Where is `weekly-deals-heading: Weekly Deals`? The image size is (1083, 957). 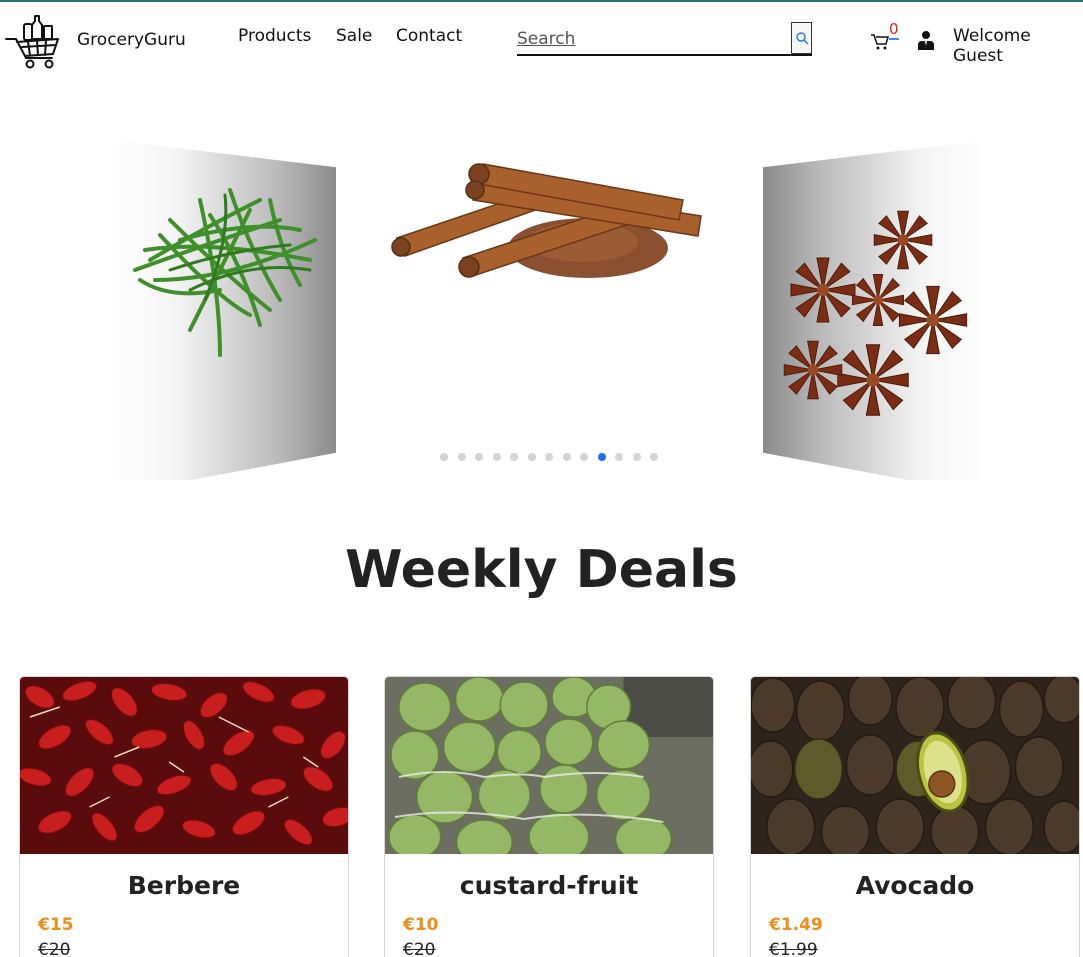
weekly-deals-heading: Weekly Deals is located at coordinates (541, 570).